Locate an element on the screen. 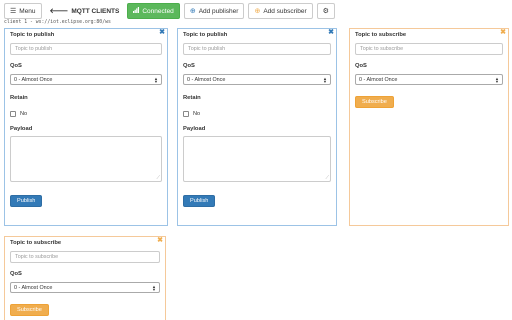  add-publisher-label: Add publisher is located at coordinates (218, 11).